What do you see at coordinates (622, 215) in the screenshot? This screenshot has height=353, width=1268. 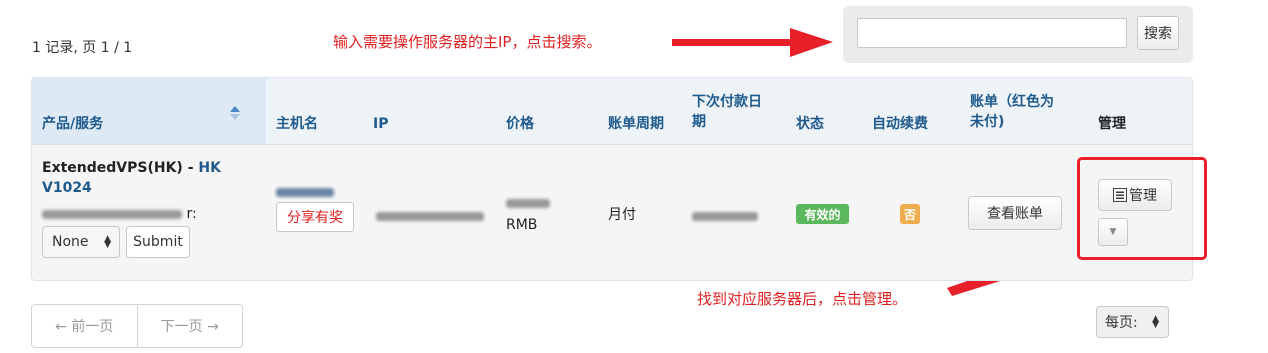 I see `billing-cycle-value: 月付` at bounding box center [622, 215].